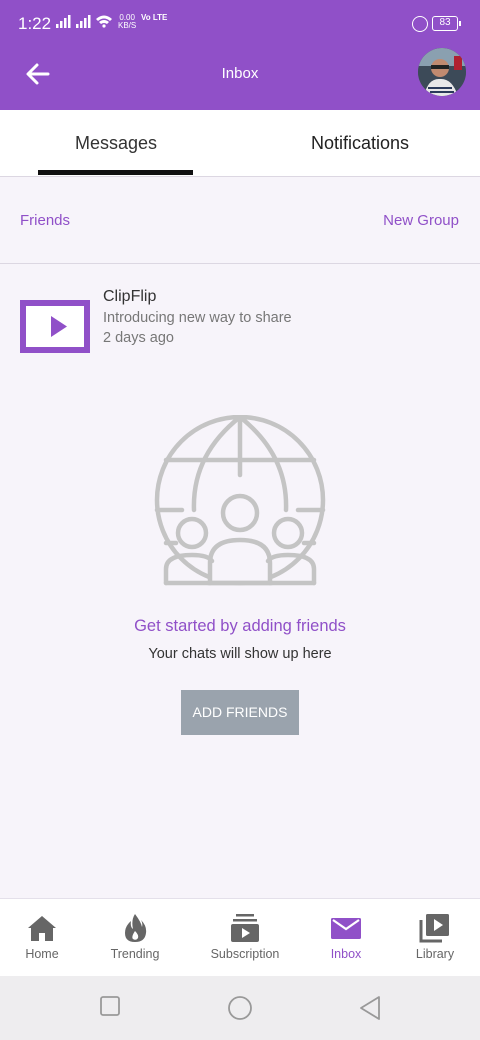 The image size is (480, 1040). I want to click on home-icon, so click(42, 928).